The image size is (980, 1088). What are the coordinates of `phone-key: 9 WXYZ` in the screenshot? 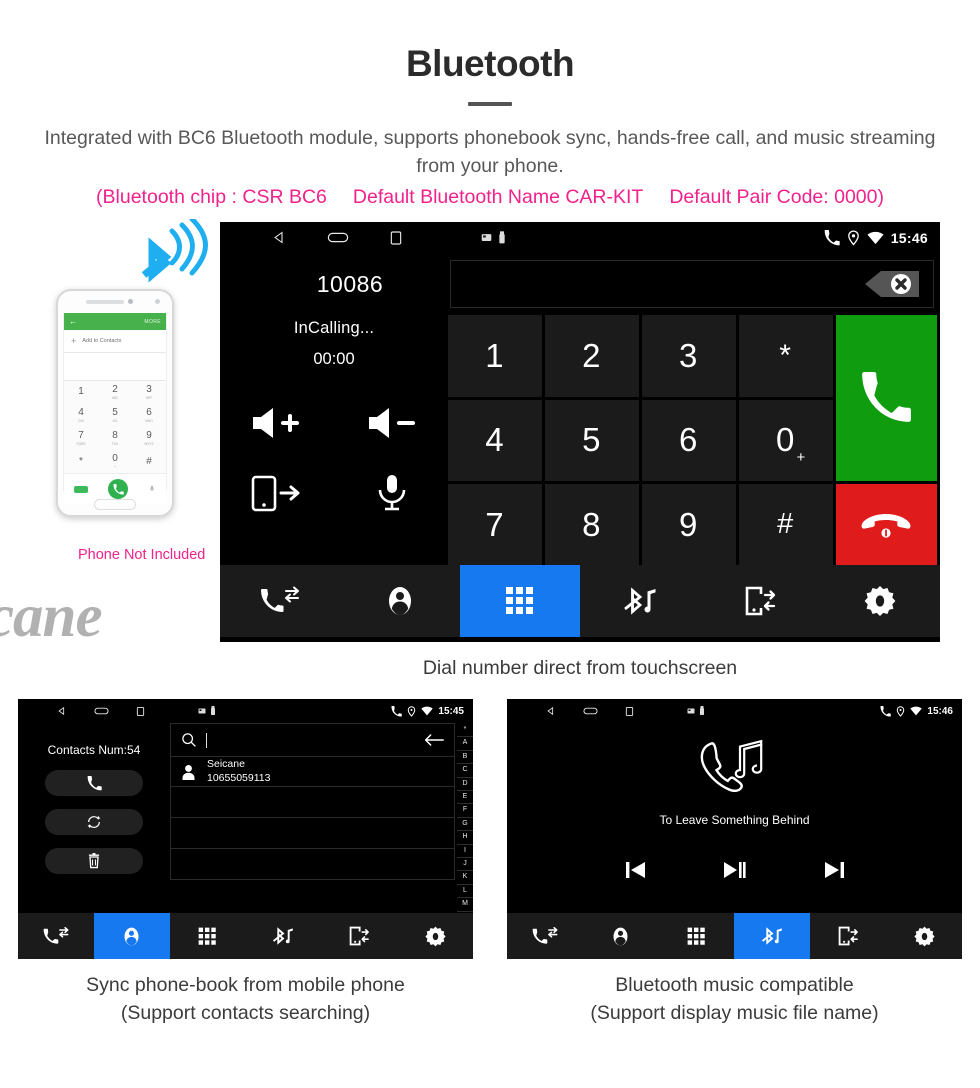 It's located at (149, 438).